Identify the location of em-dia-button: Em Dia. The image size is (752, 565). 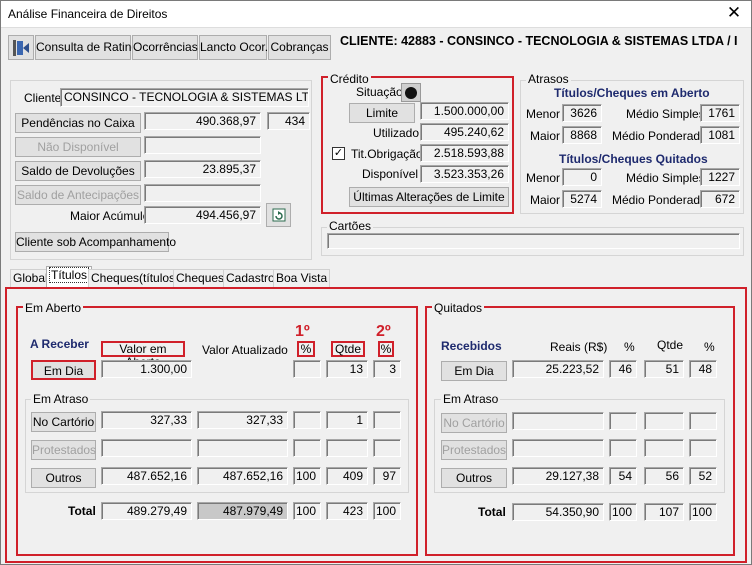
(63, 370).